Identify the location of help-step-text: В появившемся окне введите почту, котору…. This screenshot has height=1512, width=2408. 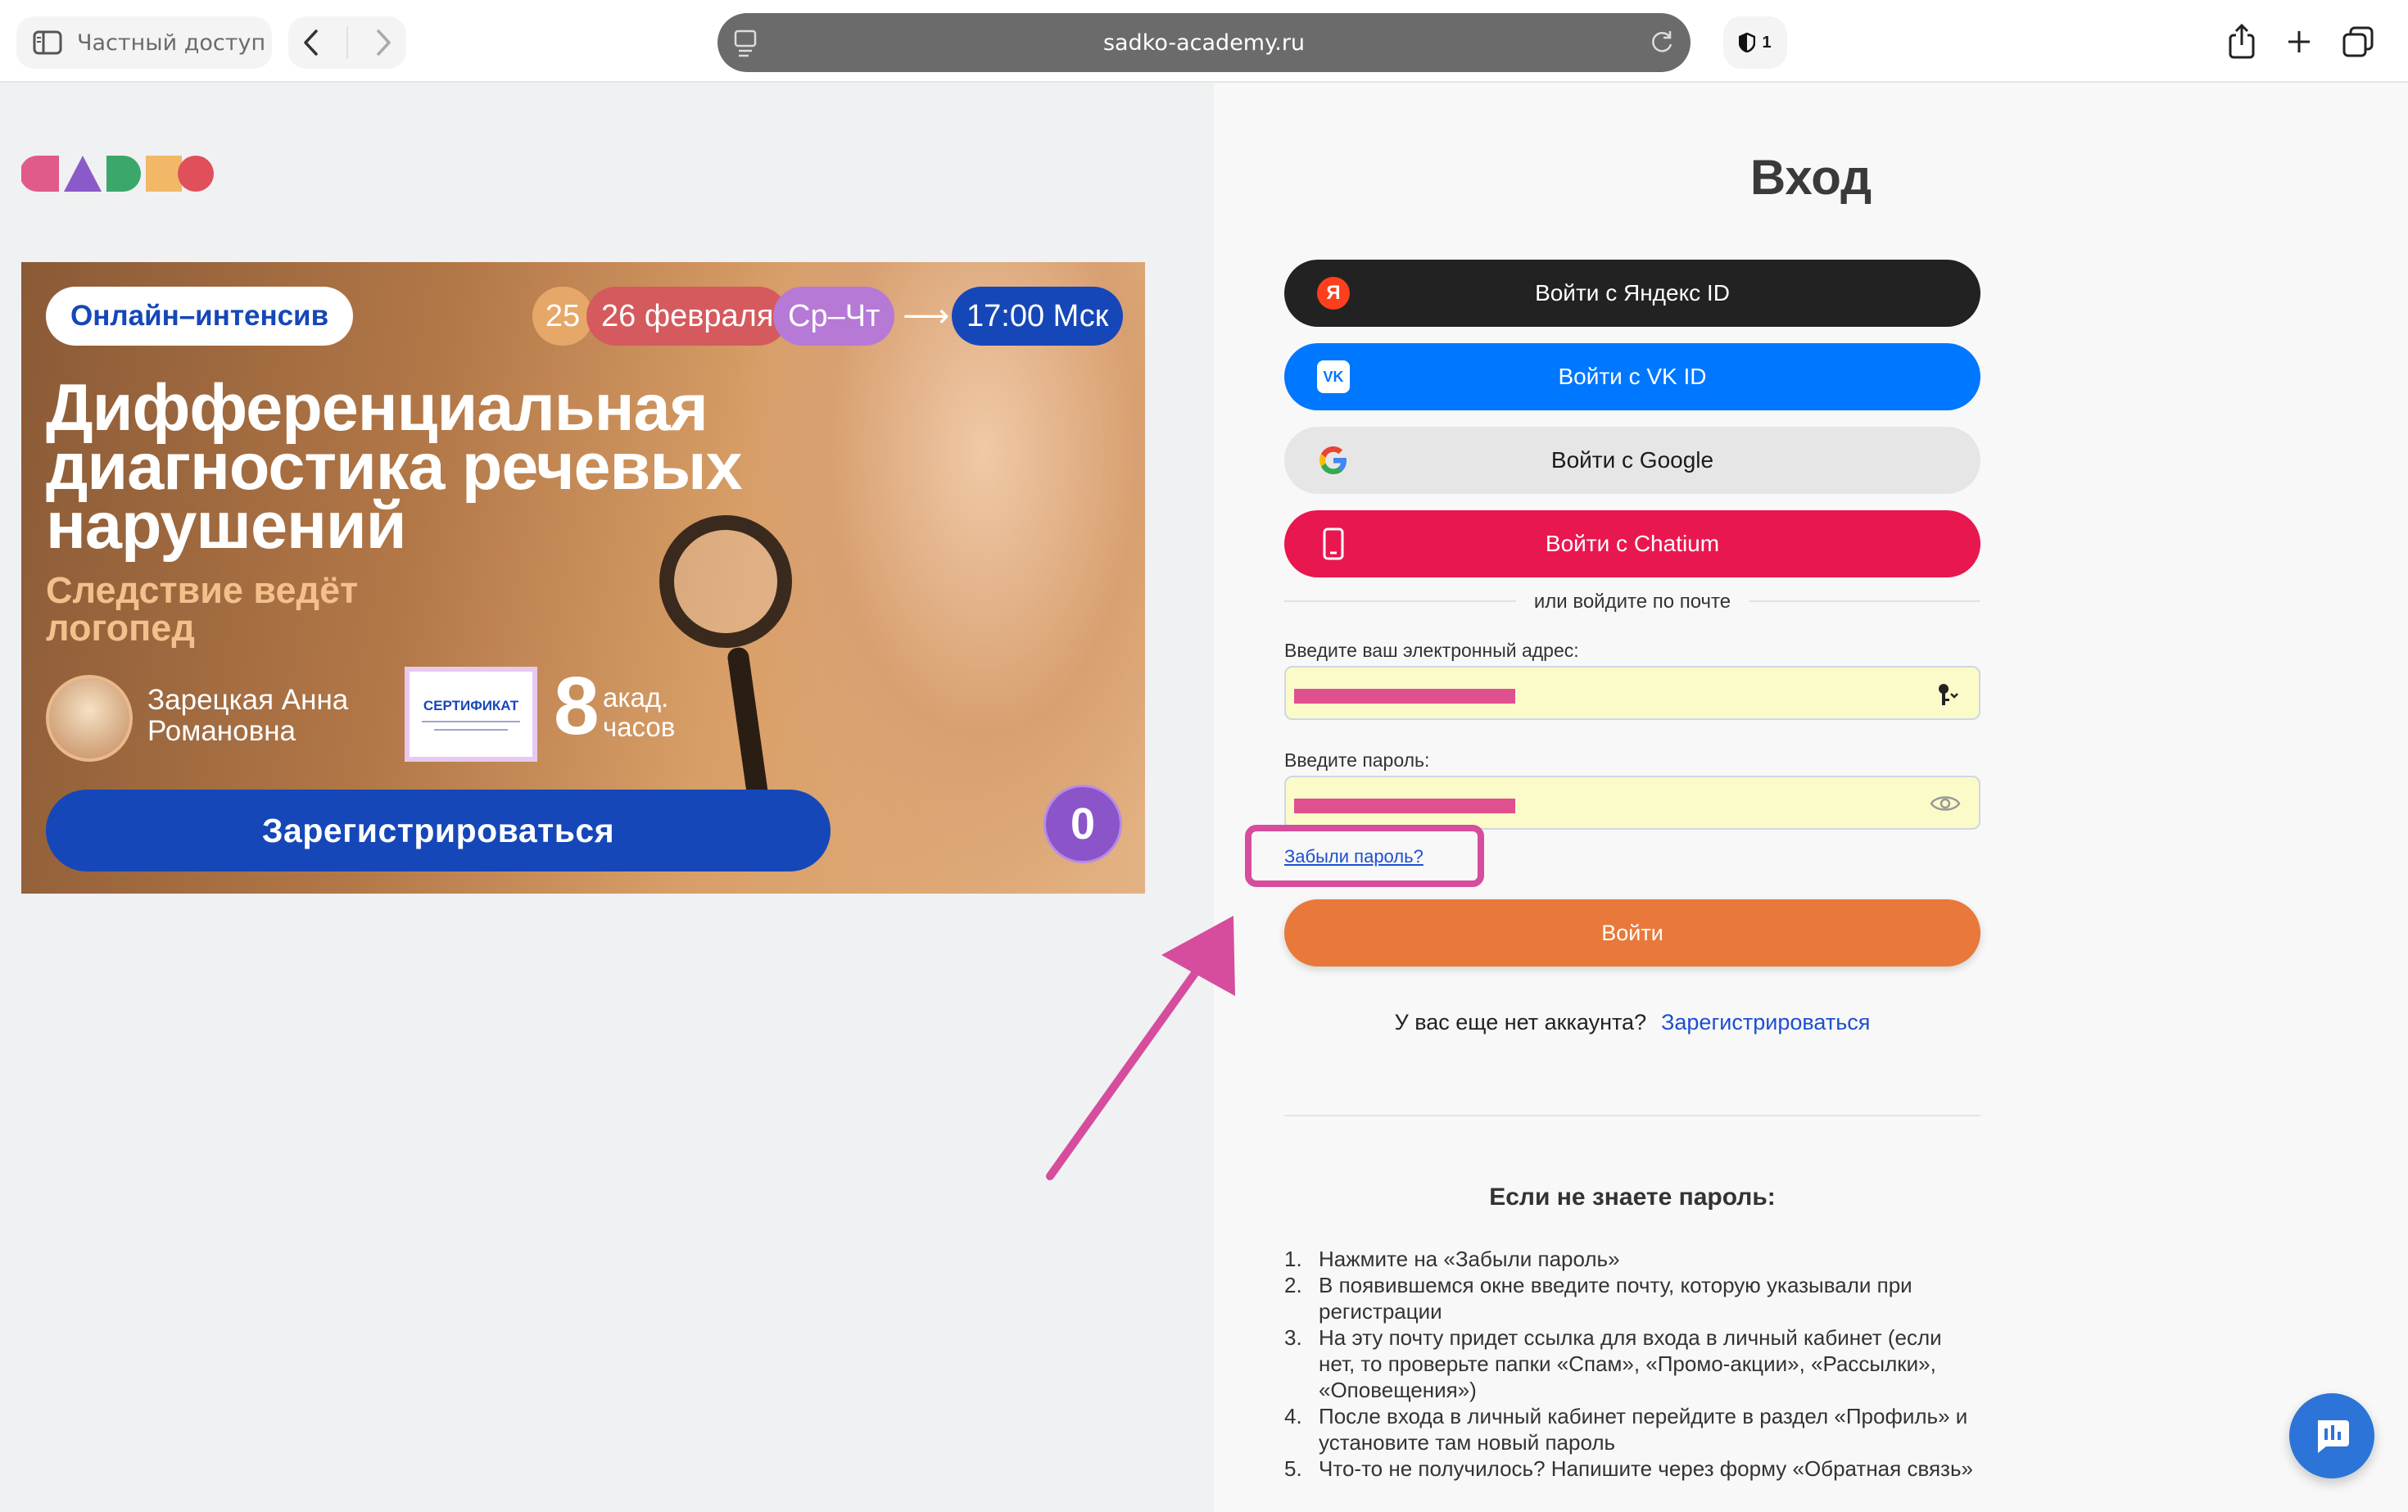
(1615, 1299).